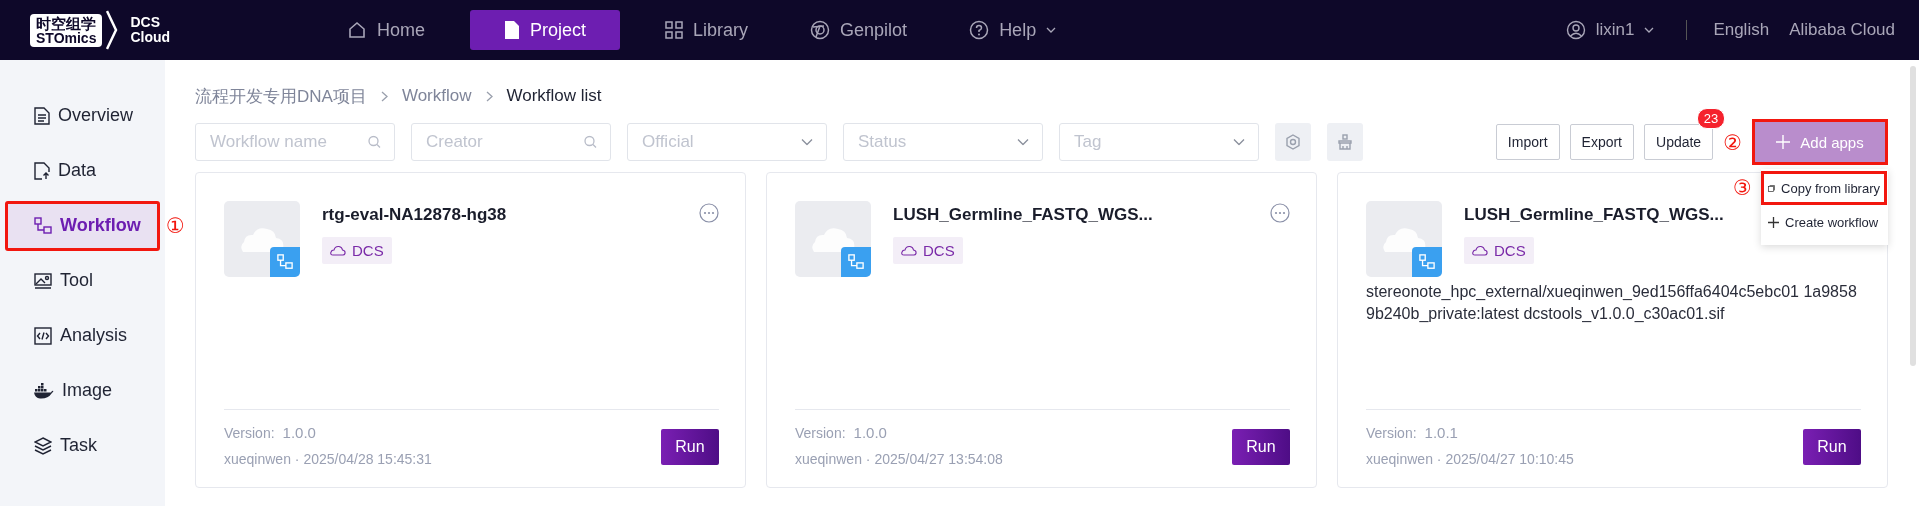 Image resolution: width=1919 pixels, height=506 pixels. What do you see at coordinates (414, 215) in the screenshot?
I see `workflow-title: rtg-eval-NA12878-hg38` at bounding box center [414, 215].